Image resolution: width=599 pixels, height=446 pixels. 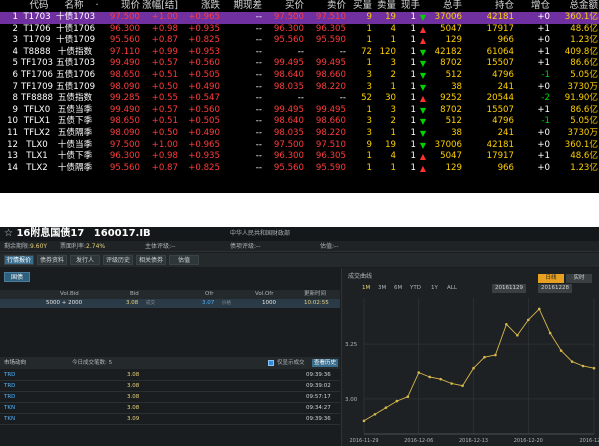 I want to click on tick-down-icon: ▼, so click(x=422, y=17).